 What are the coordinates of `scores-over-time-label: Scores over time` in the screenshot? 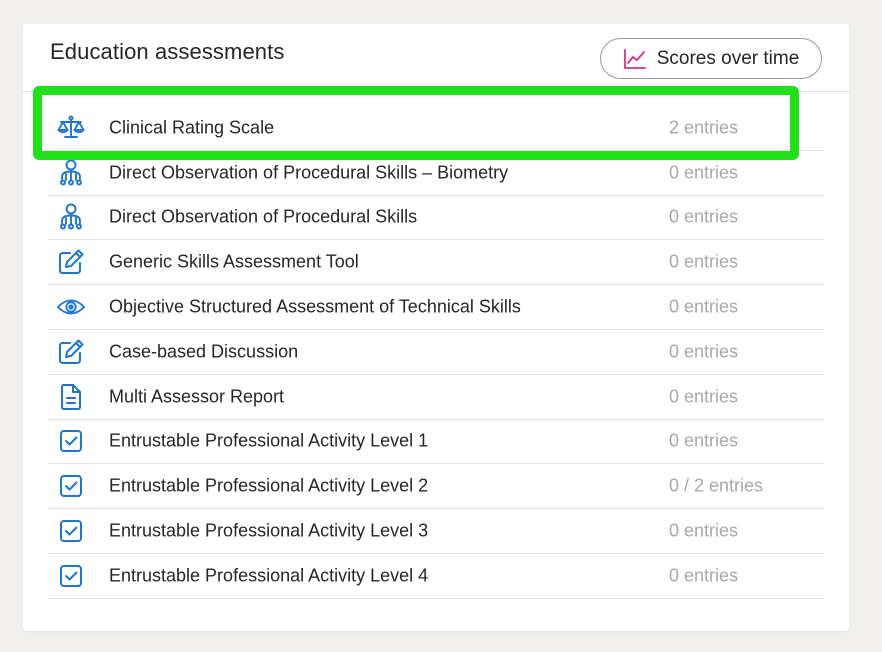 It's located at (728, 58).